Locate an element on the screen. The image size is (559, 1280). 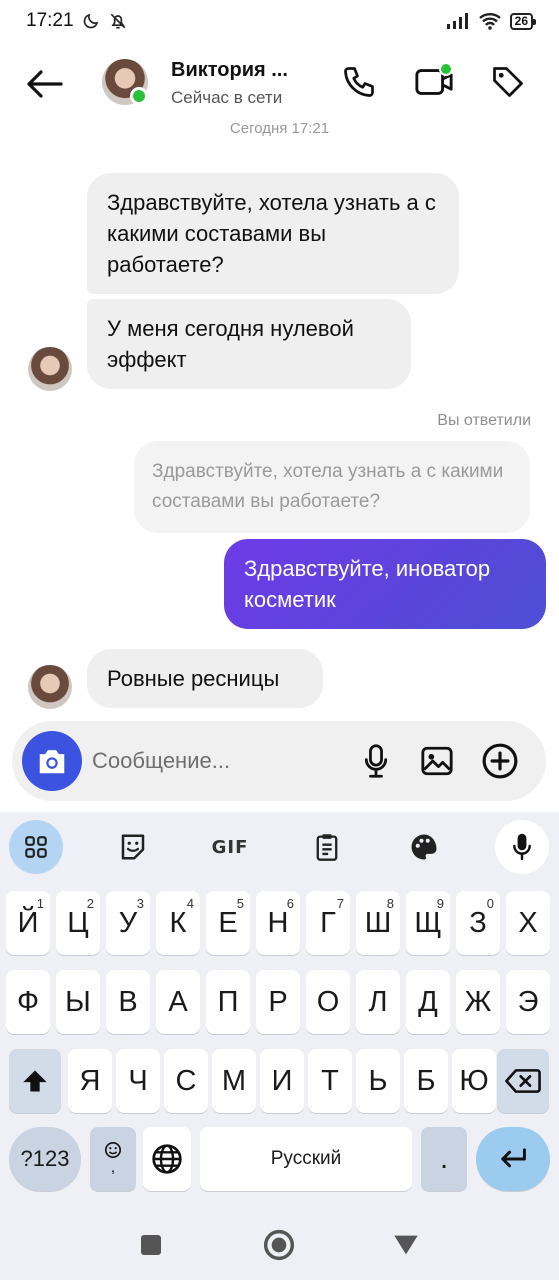
key: Э is located at coordinates (528, 1002).